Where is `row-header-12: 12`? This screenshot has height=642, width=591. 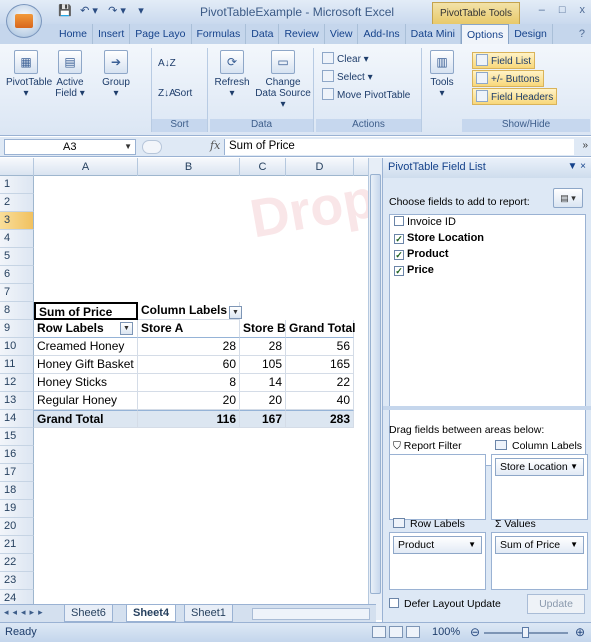 row-header-12: 12 is located at coordinates (17, 383).